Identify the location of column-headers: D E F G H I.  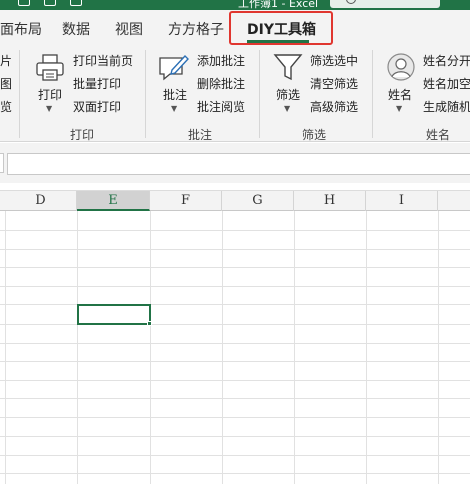
(235, 200).